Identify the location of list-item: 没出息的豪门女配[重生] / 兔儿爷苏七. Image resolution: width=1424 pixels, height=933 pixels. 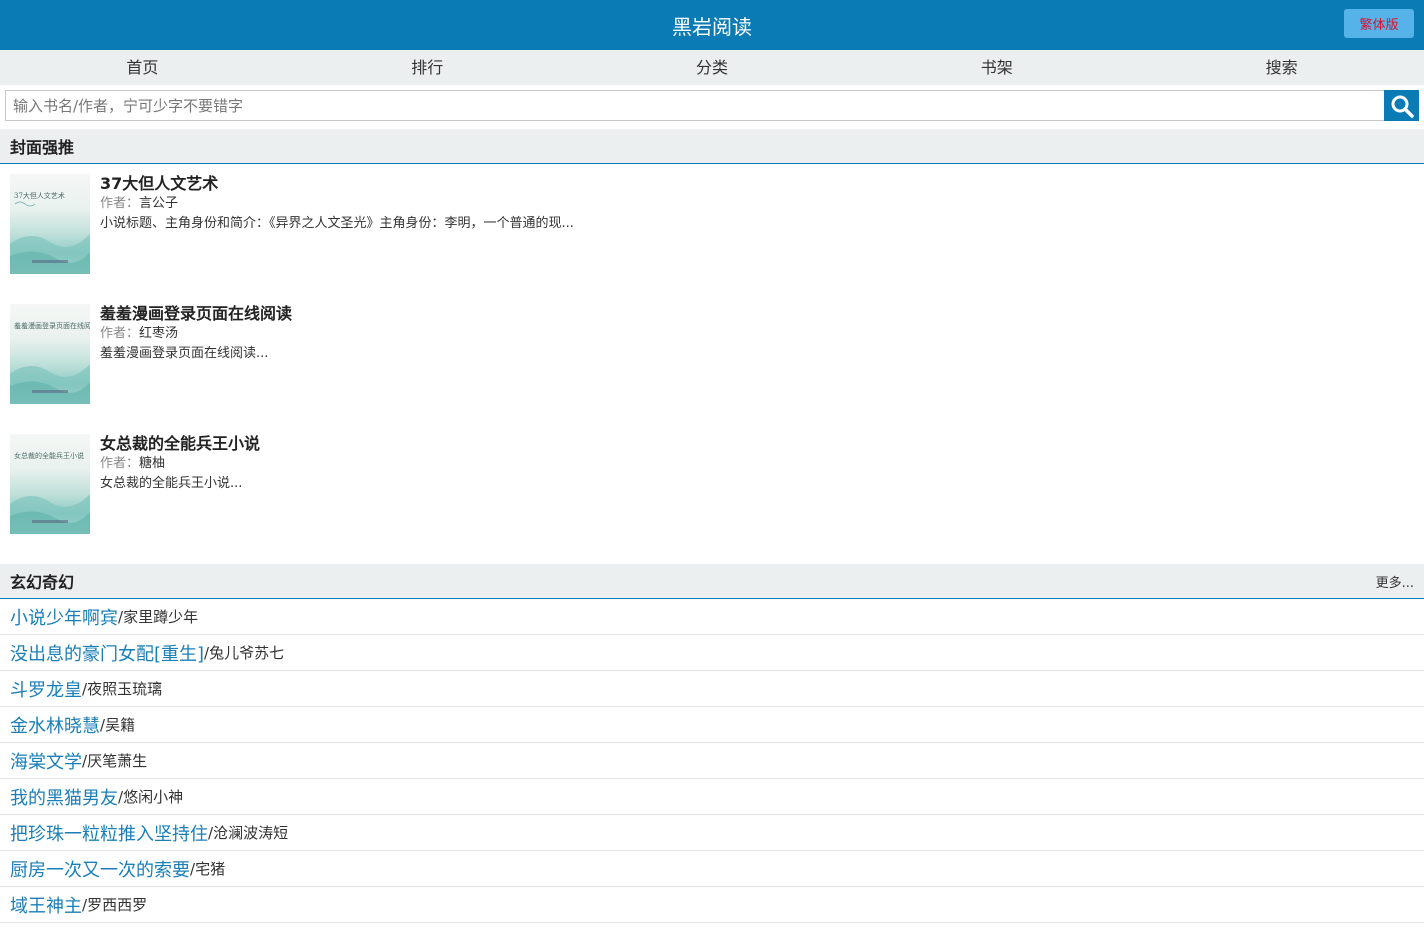
(712, 653).